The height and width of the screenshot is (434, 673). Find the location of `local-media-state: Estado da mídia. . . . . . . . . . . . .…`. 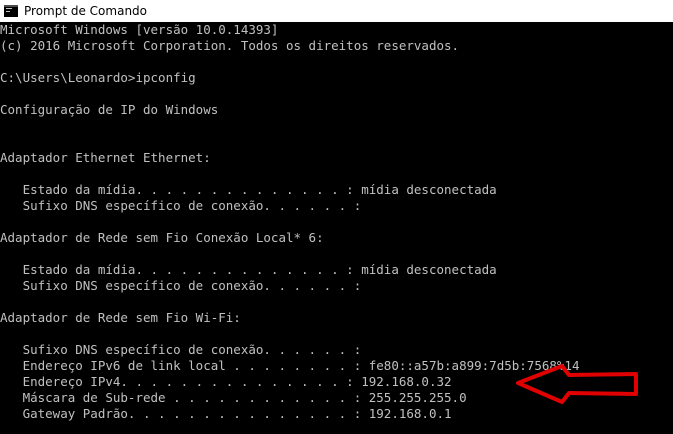

local-media-state: Estado da mídia. . . . . . . . . . . . .… is located at coordinates (248, 269).